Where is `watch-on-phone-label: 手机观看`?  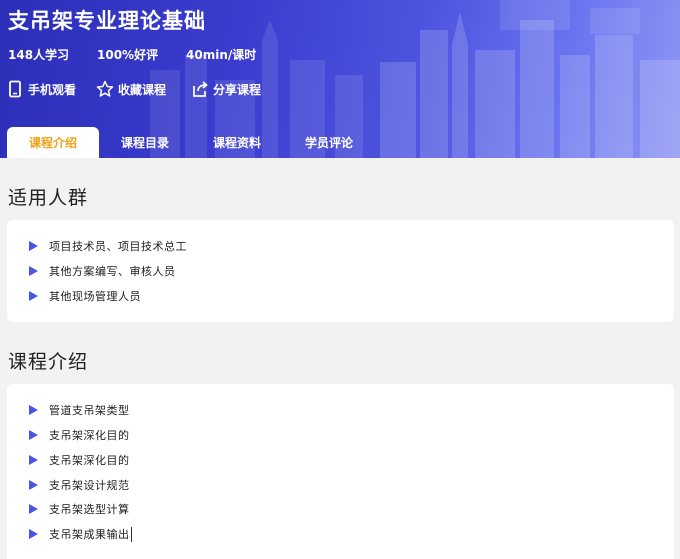
watch-on-phone-label: 手机观看 is located at coordinates (52, 89).